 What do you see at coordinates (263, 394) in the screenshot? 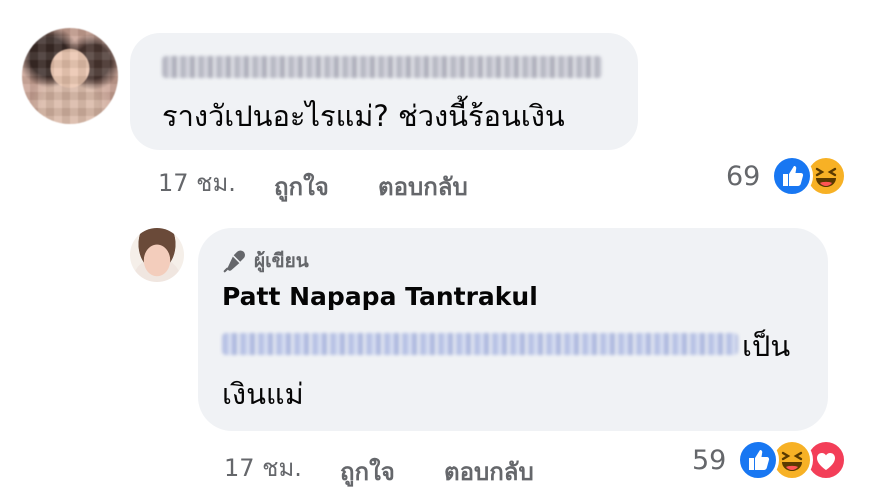
I see `reply-text-line2: เงินแม่` at bounding box center [263, 394].